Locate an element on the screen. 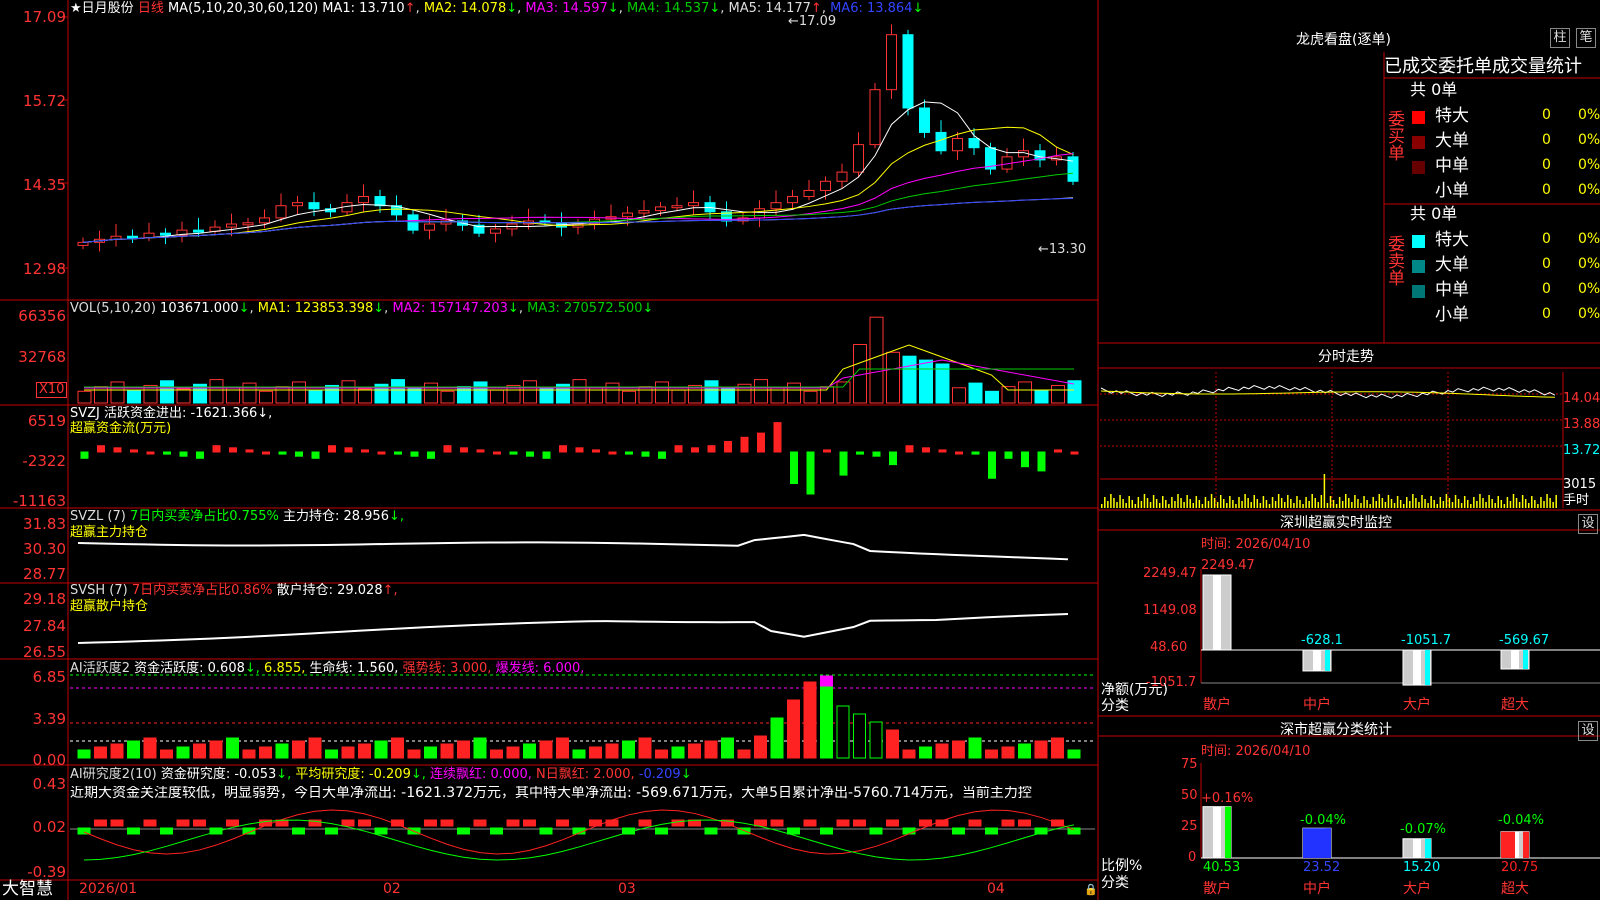 The image size is (1600, 900). classify-category-label: 中户 is located at coordinates (1317, 889).